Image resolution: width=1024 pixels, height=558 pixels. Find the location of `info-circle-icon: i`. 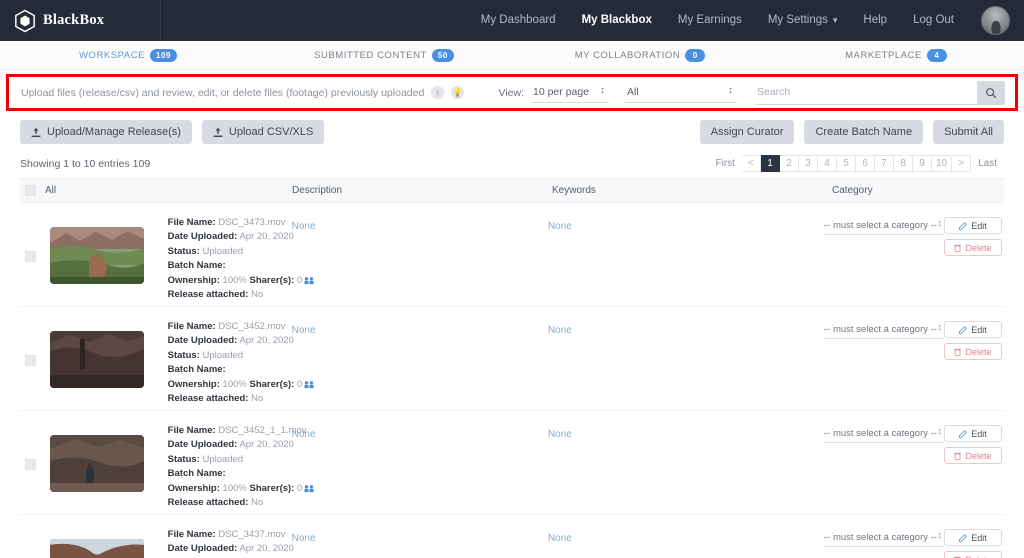

info-circle-icon: i is located at coordinates (438, 92).